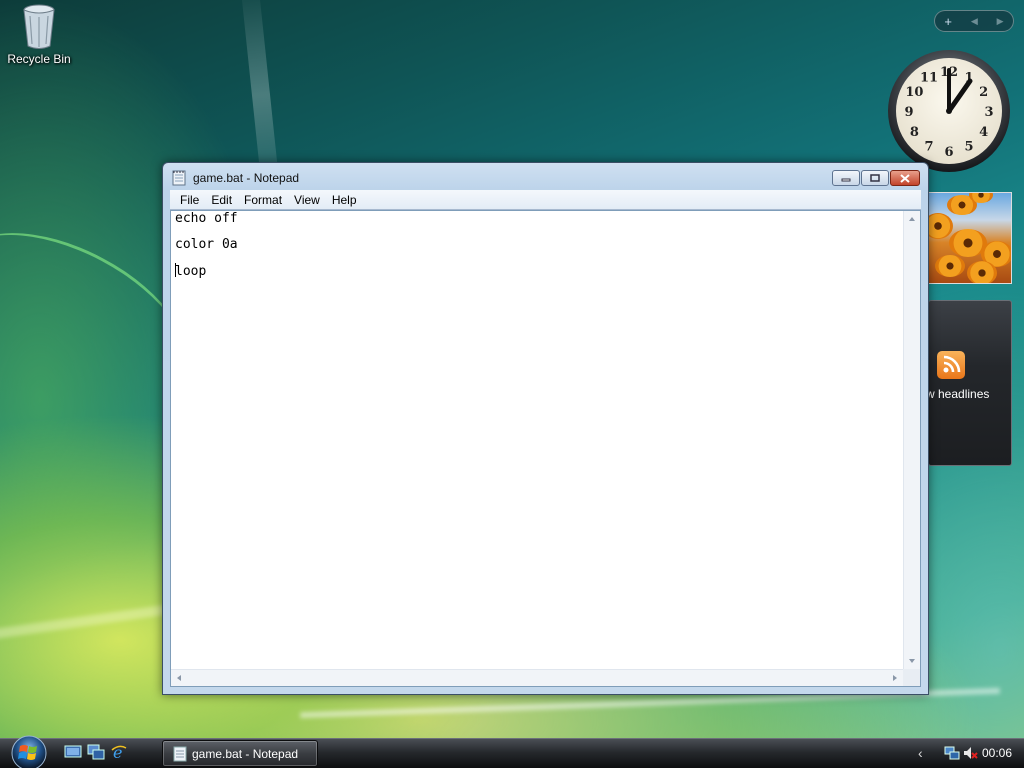 The image size is (1024, 768). I want to click on scroll-up-icon, so click(912, 219).